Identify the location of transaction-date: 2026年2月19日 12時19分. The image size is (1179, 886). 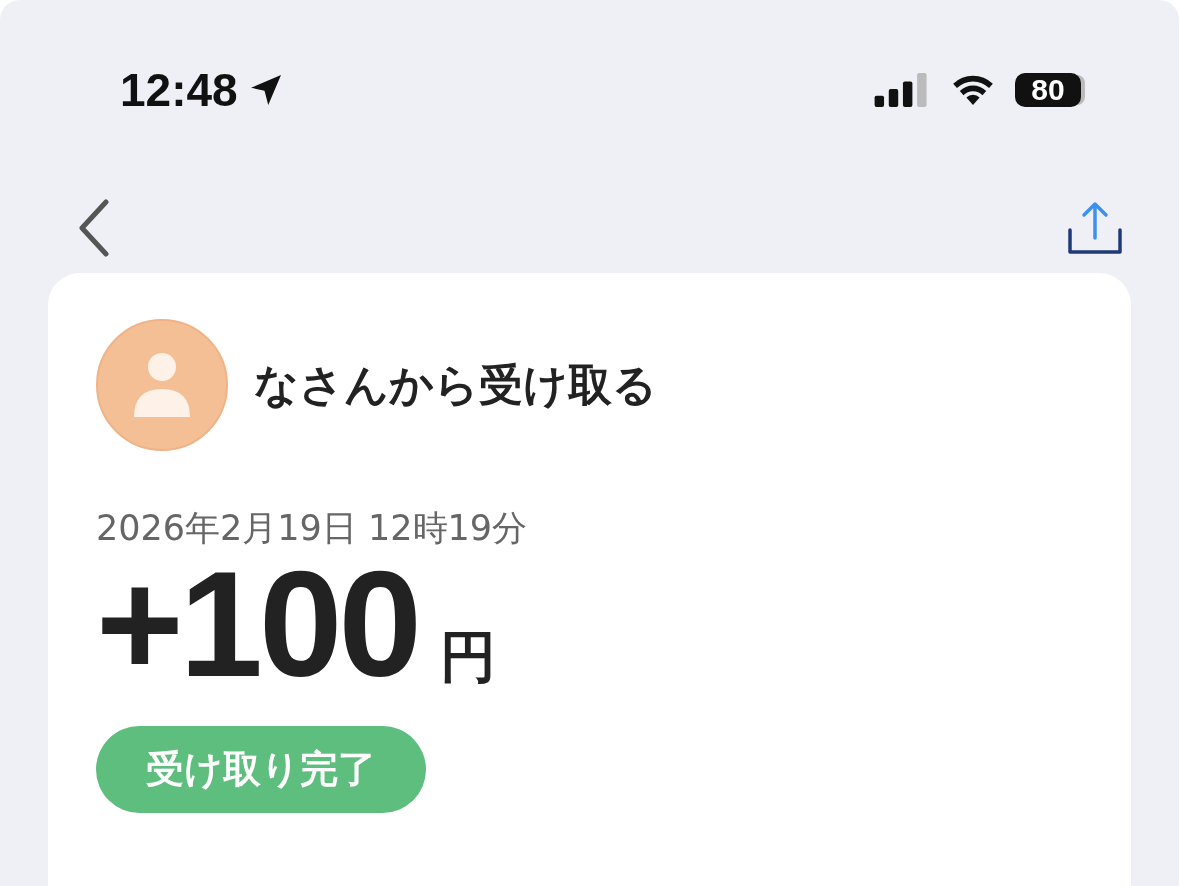
(312, 528).